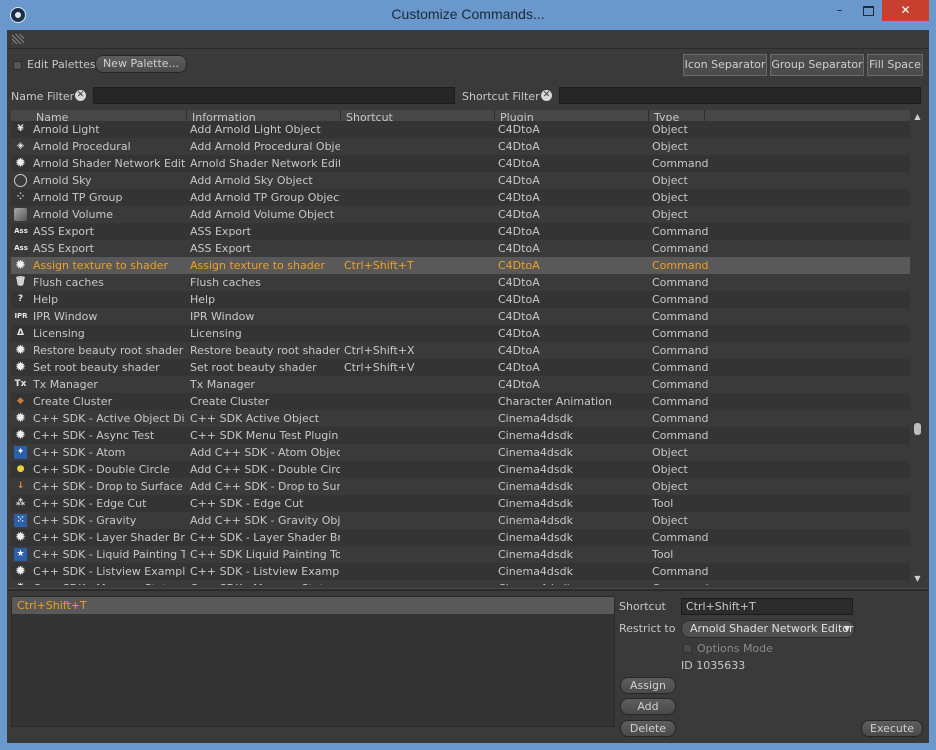  Describe the element at coordinates (265, 469) in the screenshot. I see `cell-info: Add C++ SDK - Double Circle` at that location.